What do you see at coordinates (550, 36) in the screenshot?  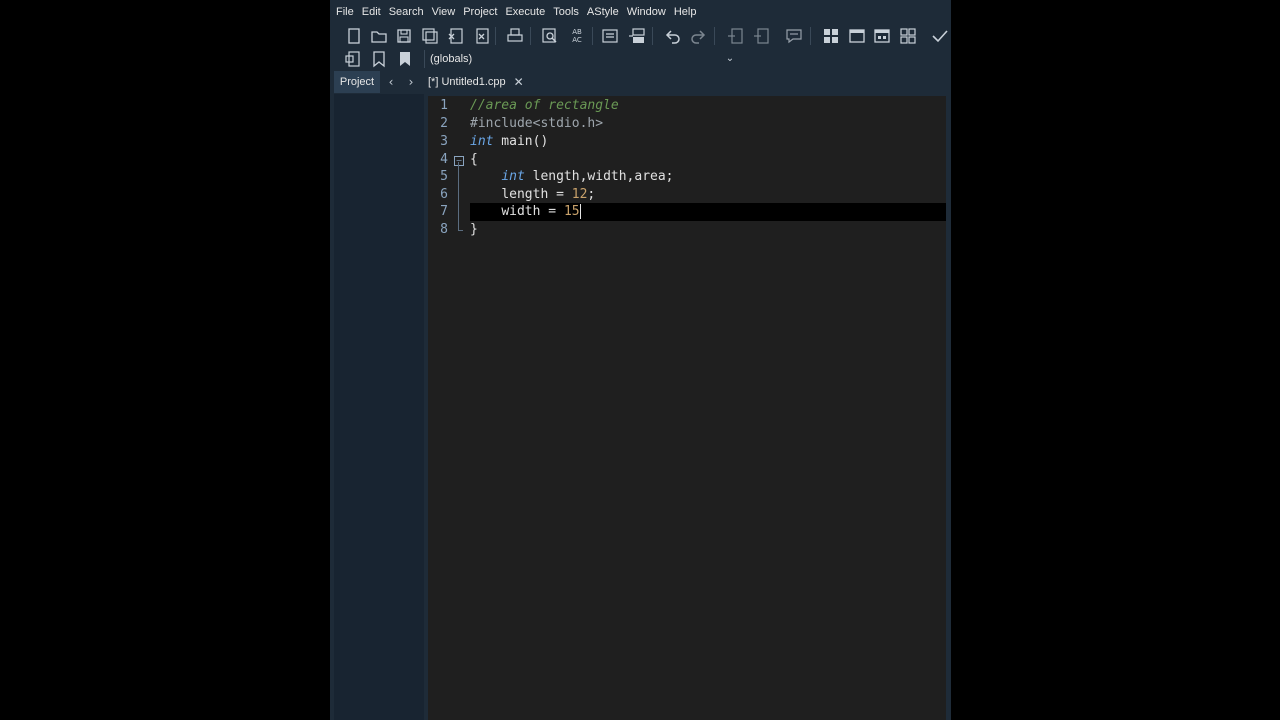 I see `find-icon` at bounding box center [550, 36].